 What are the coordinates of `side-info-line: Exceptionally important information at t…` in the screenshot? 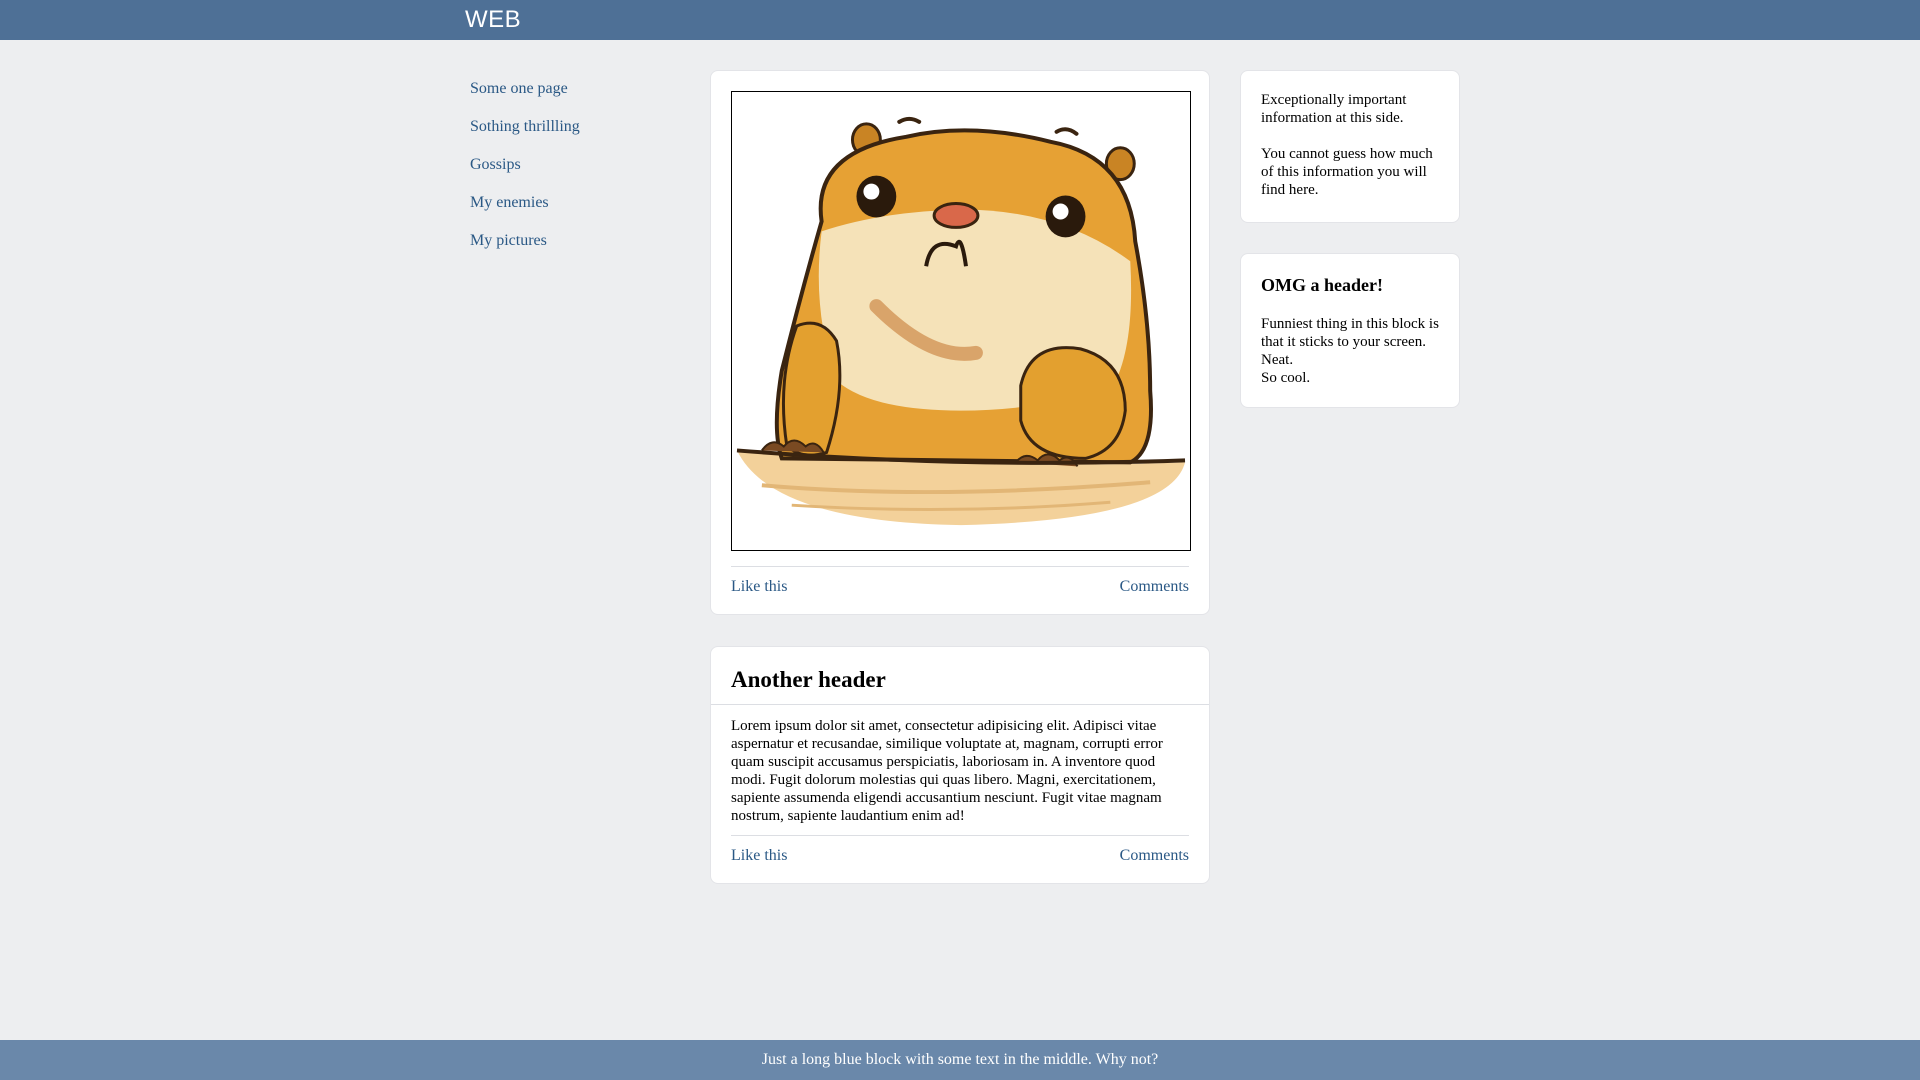 It's located at (1334, 109).